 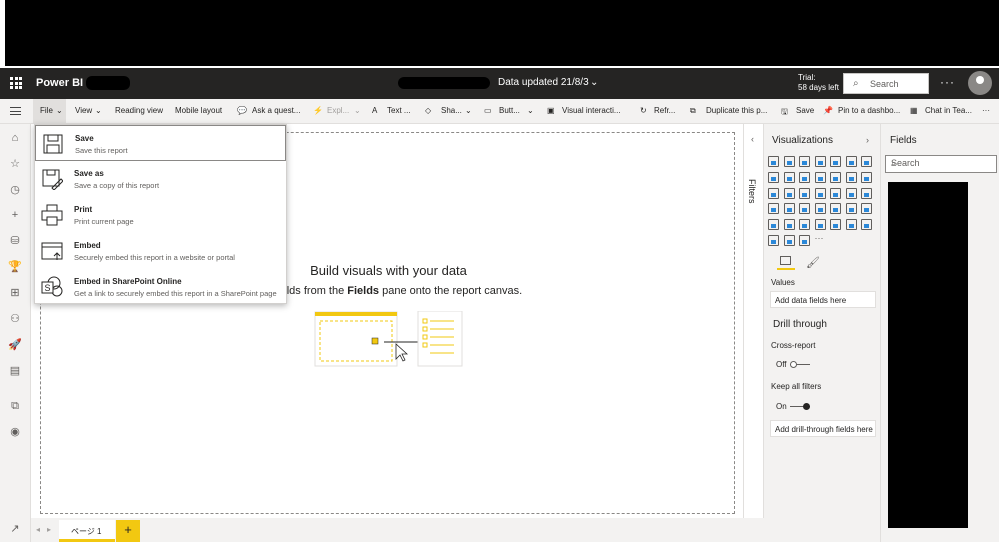 What do you see at coordinates (835, 225) in the screenshot?
I see `qa-icon` at bounding box center [835, 225].